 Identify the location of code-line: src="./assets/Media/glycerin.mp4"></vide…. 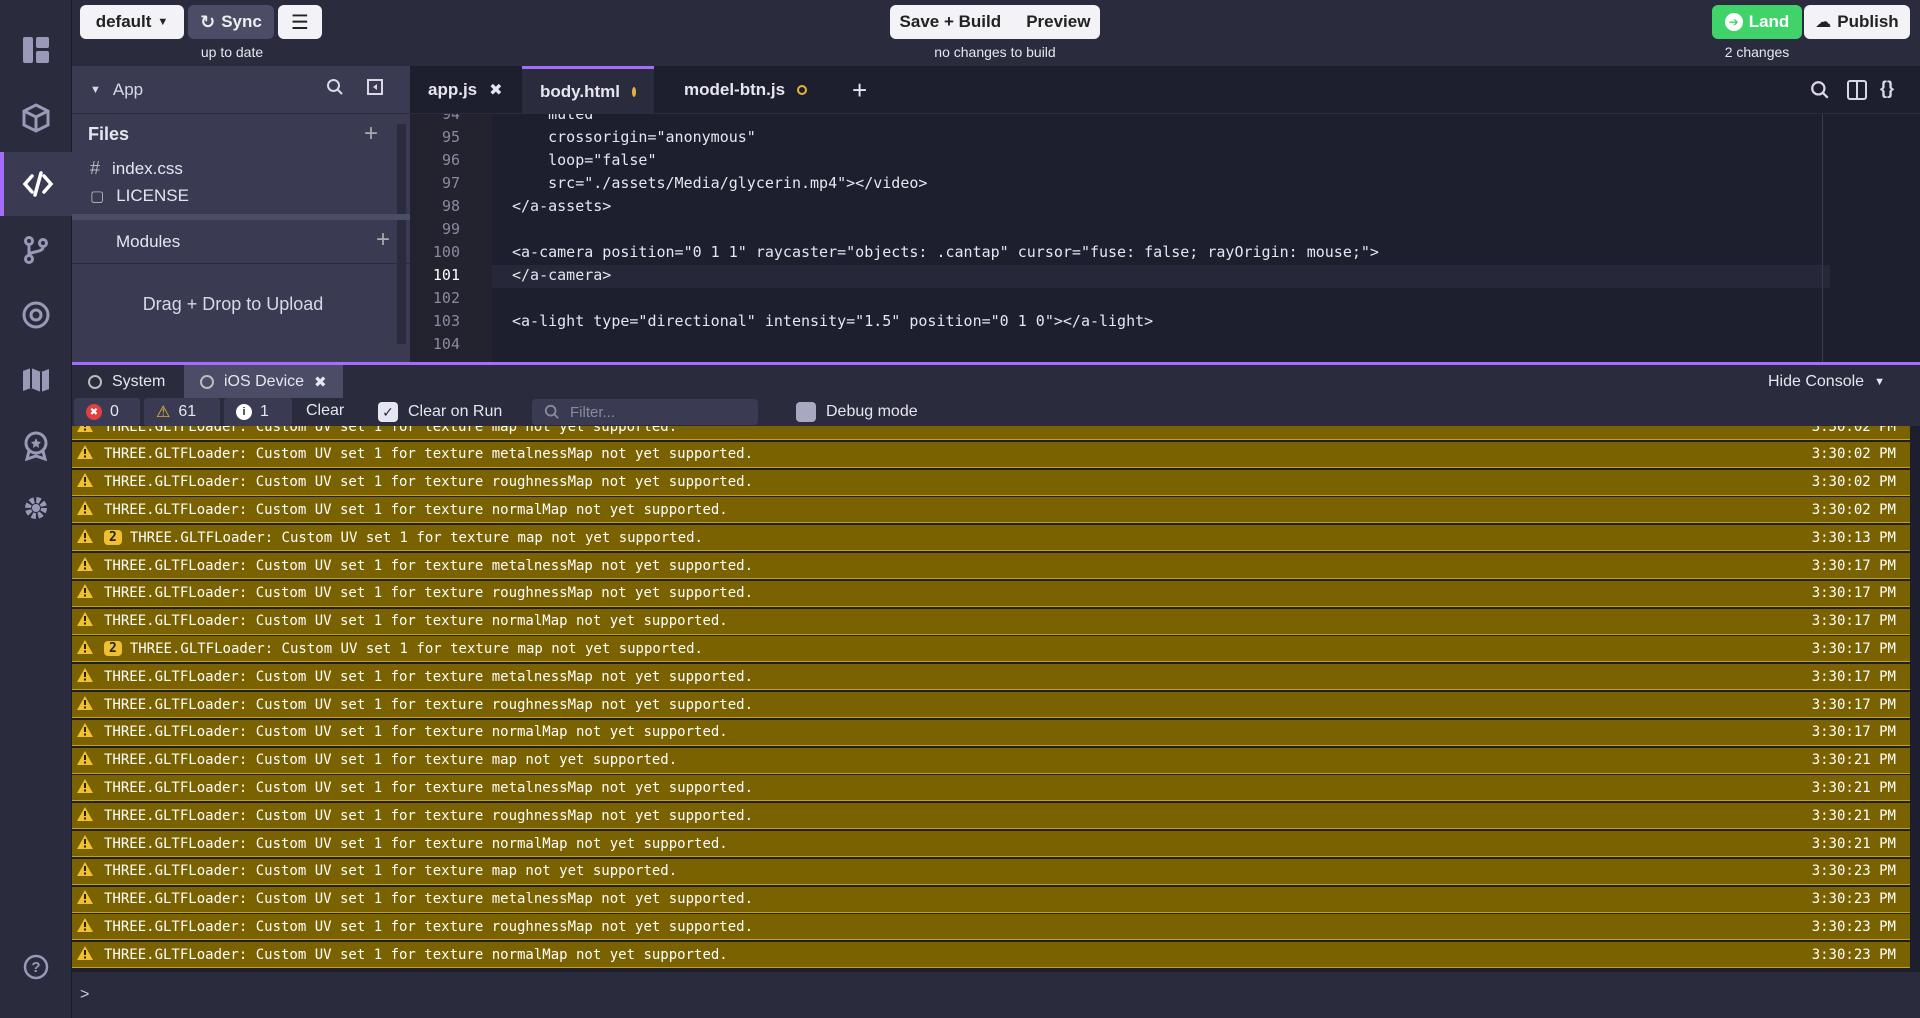
(720, 183).